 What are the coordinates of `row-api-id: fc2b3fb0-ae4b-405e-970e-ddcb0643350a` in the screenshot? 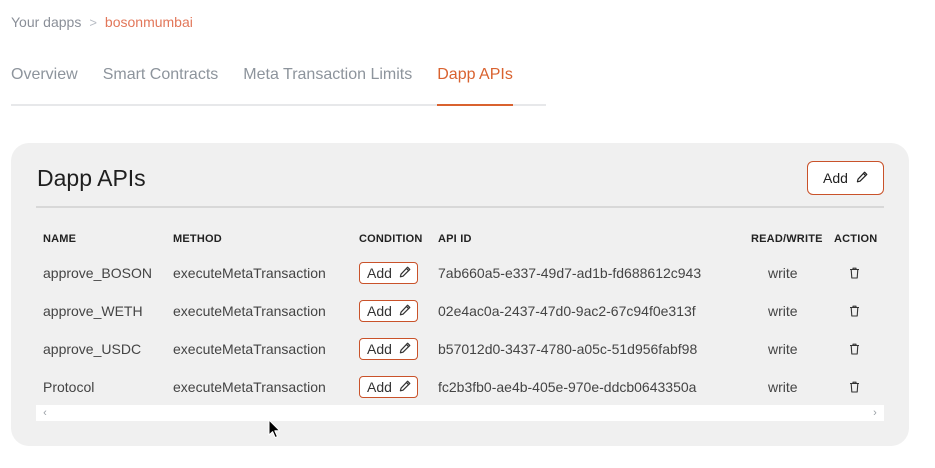 It's located at (567, 387).